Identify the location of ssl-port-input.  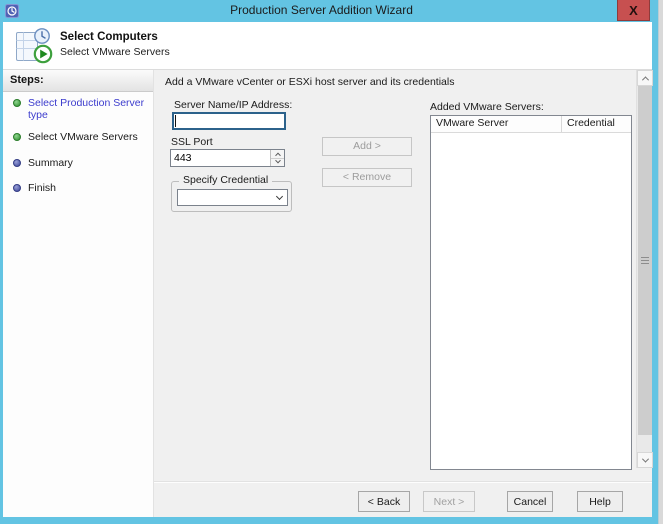
(220, 158).